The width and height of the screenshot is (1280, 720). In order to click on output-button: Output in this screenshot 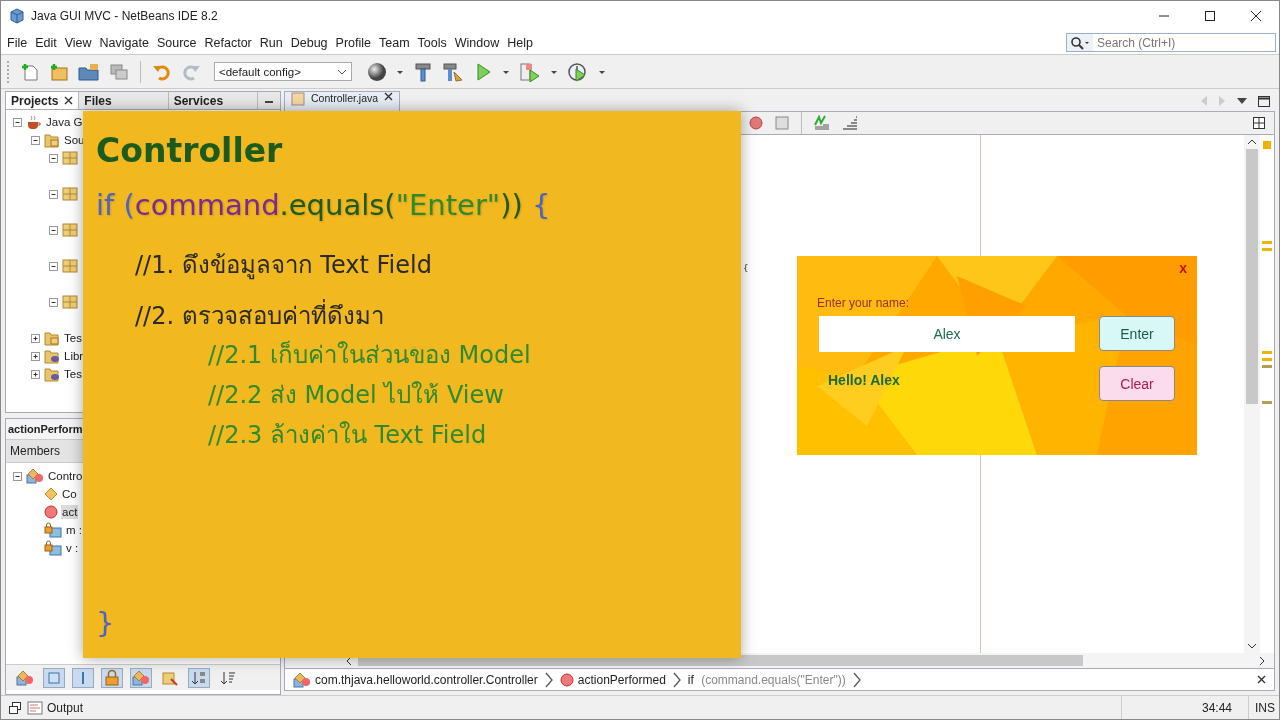, I will do `click(55, 707)`.